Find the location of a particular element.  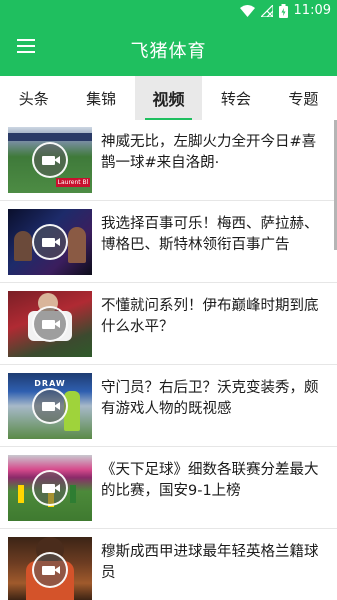

wifi-icon is located at coordinates (247, 10).